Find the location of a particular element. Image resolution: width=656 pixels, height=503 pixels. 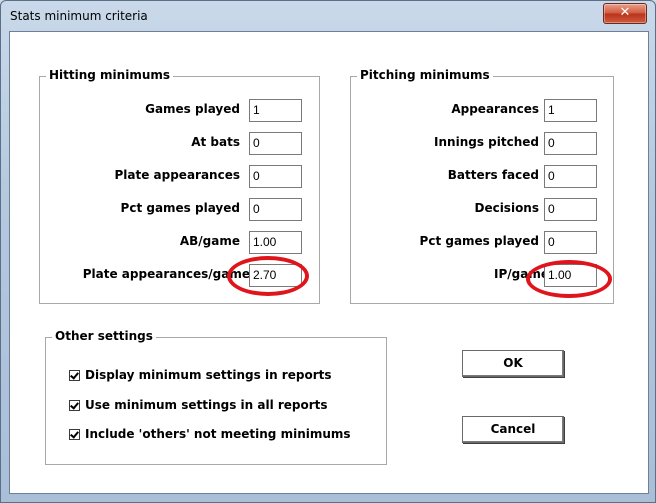

include-others-option: Include 'others' not meeting minimums is located at coordinates (210, 434).